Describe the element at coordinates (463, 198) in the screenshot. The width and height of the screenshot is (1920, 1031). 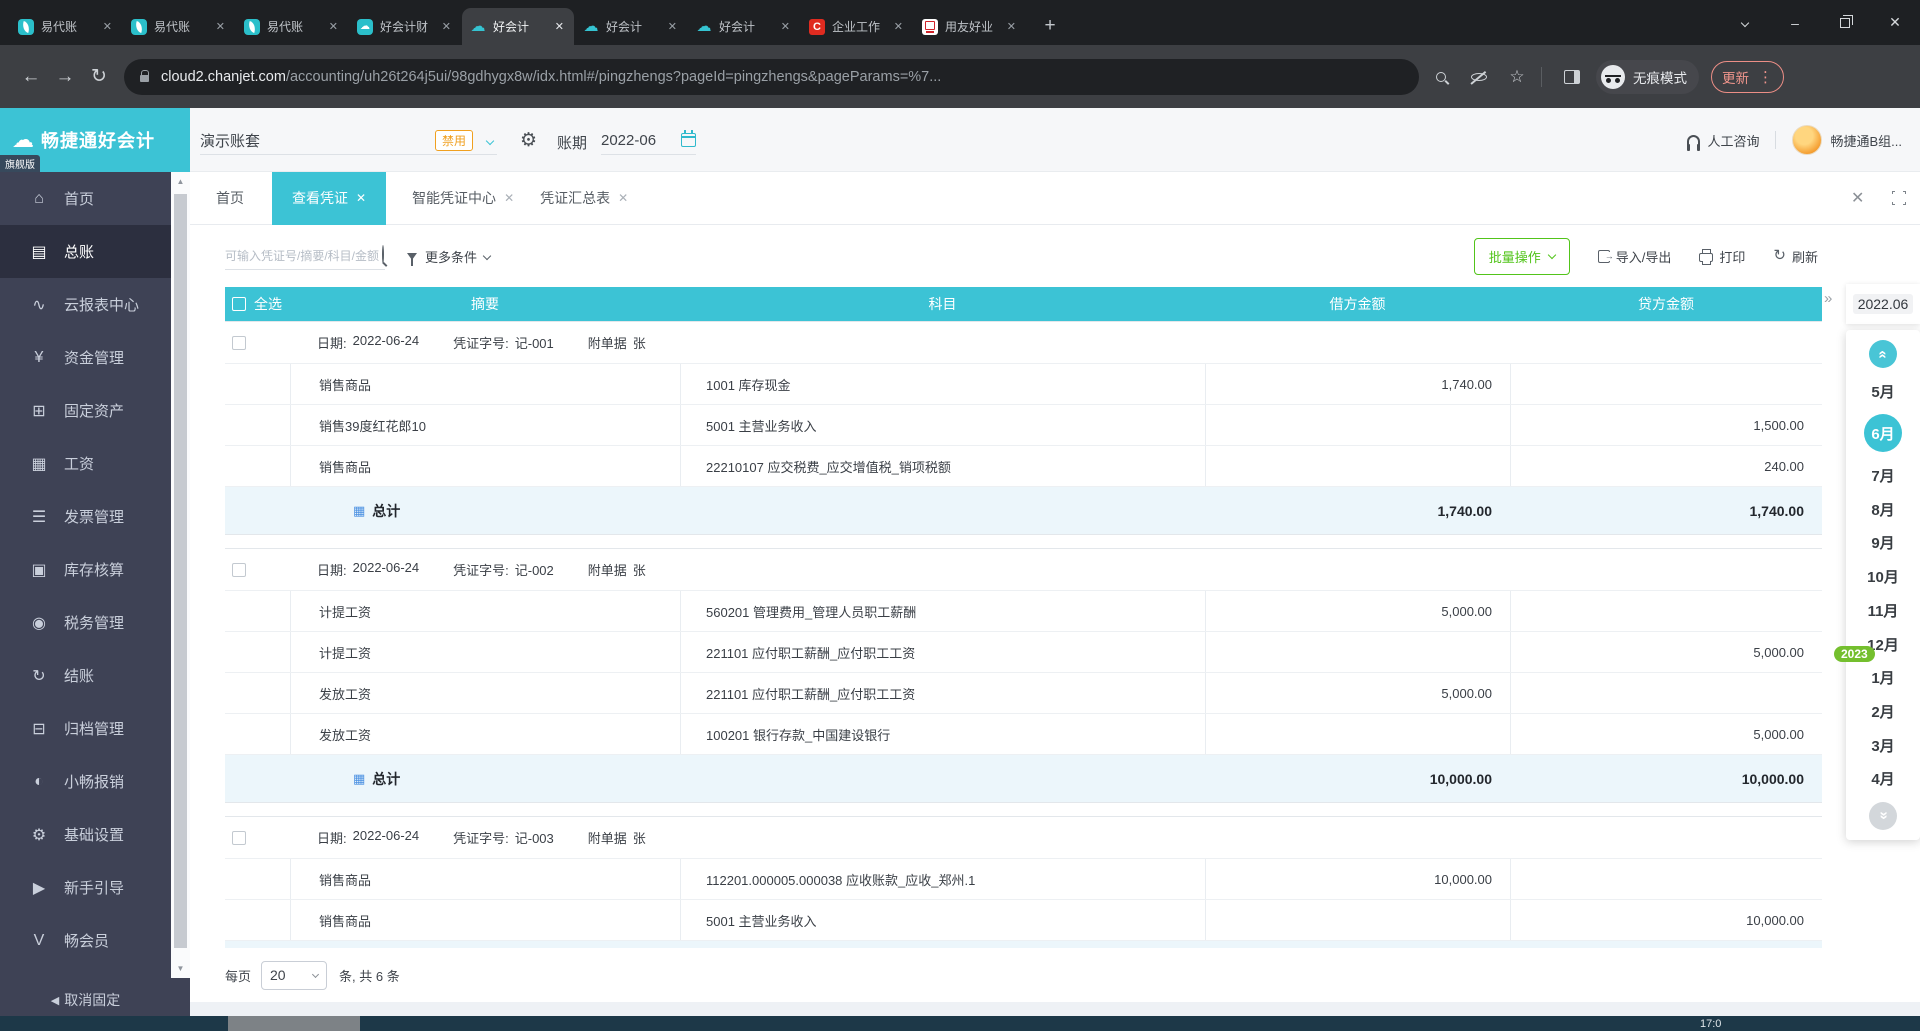
I see `tab-smart-voucher-center: 智能凭证中心 ✕` at that location.